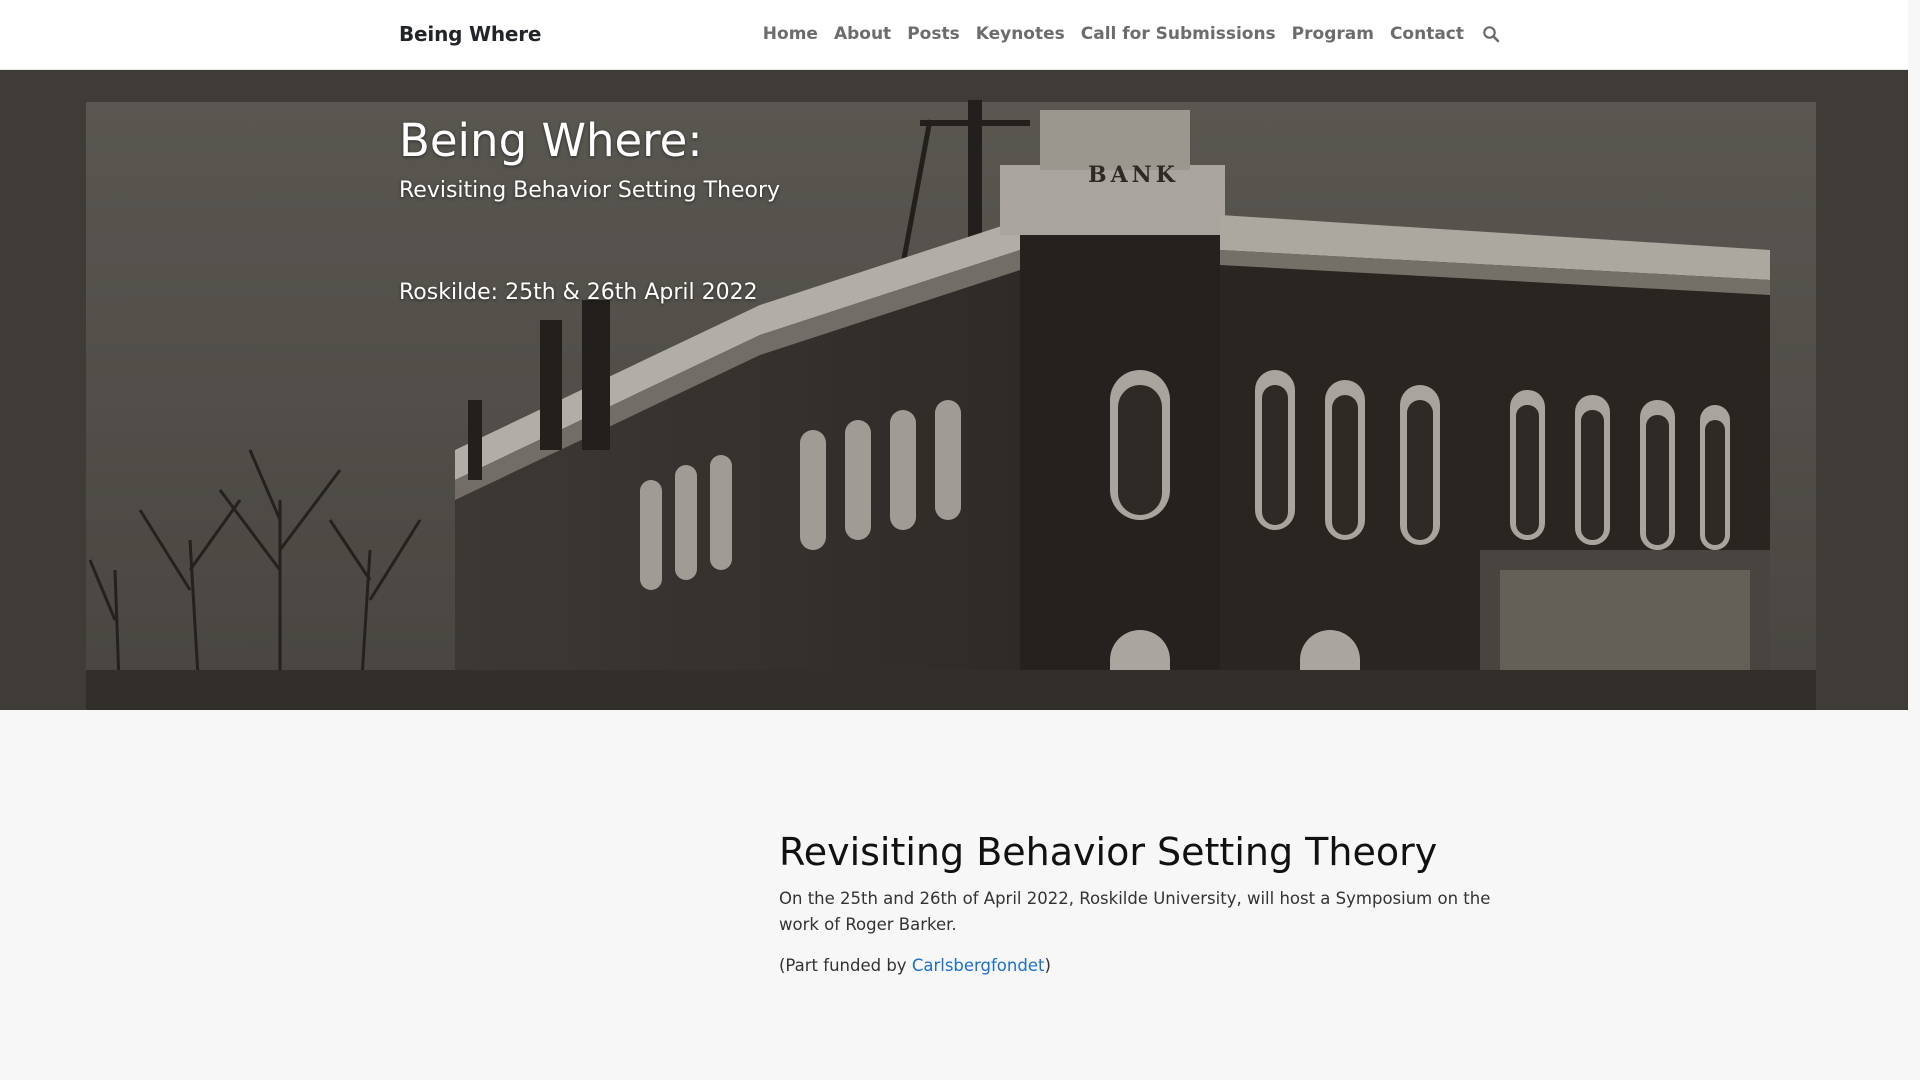 The image size is (1920, 1080). Describe the element at coordinates (933, 34) in the screenshot. I see `nav-link-posts: Posts` at that location.